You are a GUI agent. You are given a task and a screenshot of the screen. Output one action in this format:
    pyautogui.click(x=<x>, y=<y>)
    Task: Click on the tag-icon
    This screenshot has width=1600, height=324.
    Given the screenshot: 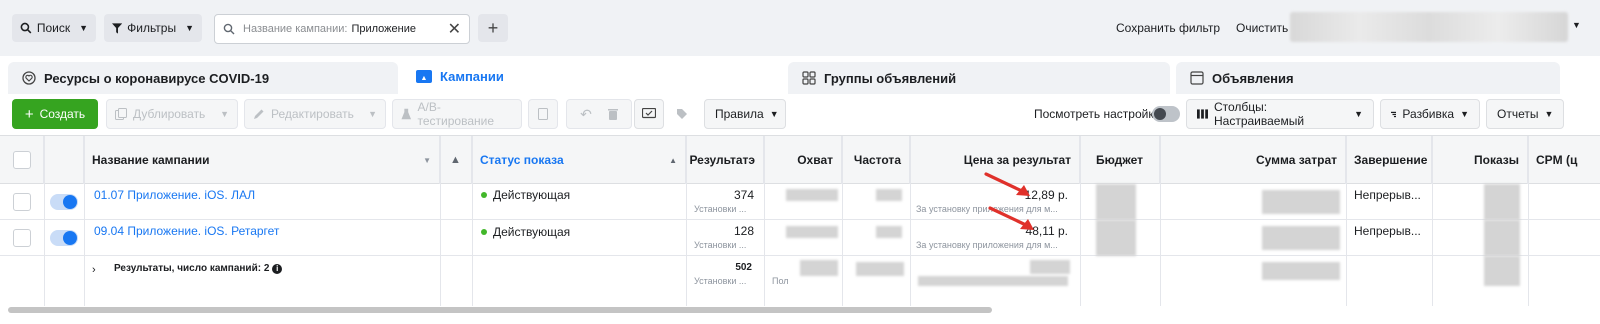 What is the action you would take?
    pyautogui.click(x=682, y=114)
    